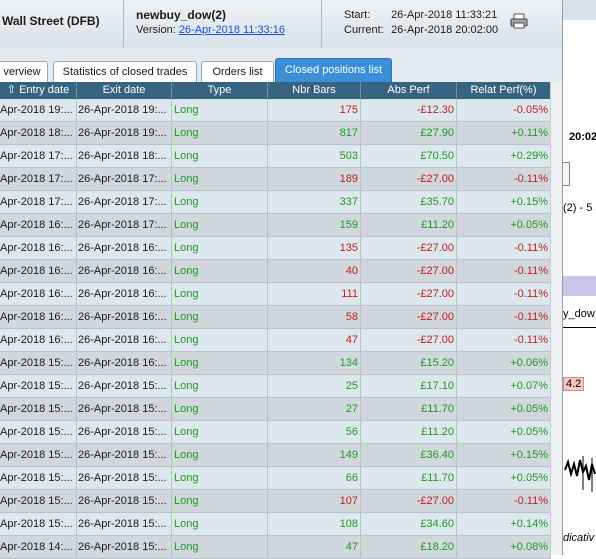 This screenshot has height=559, width=596. What do you see at coordinates (504, 110) in the screenshot?
I see `relat-perf-cell: -0.05%` at bounding box center [504, 110].